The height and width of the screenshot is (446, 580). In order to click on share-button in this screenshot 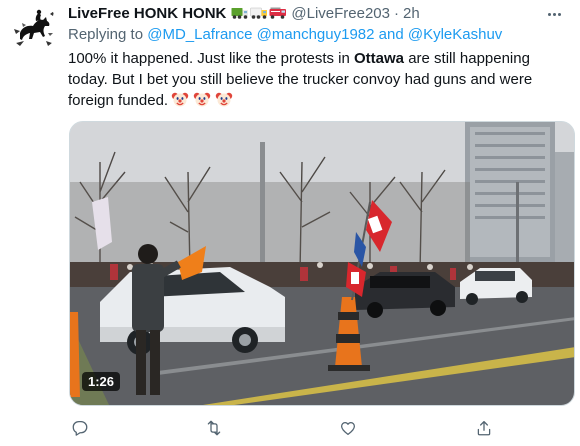, I will do `click(484, 428)`.